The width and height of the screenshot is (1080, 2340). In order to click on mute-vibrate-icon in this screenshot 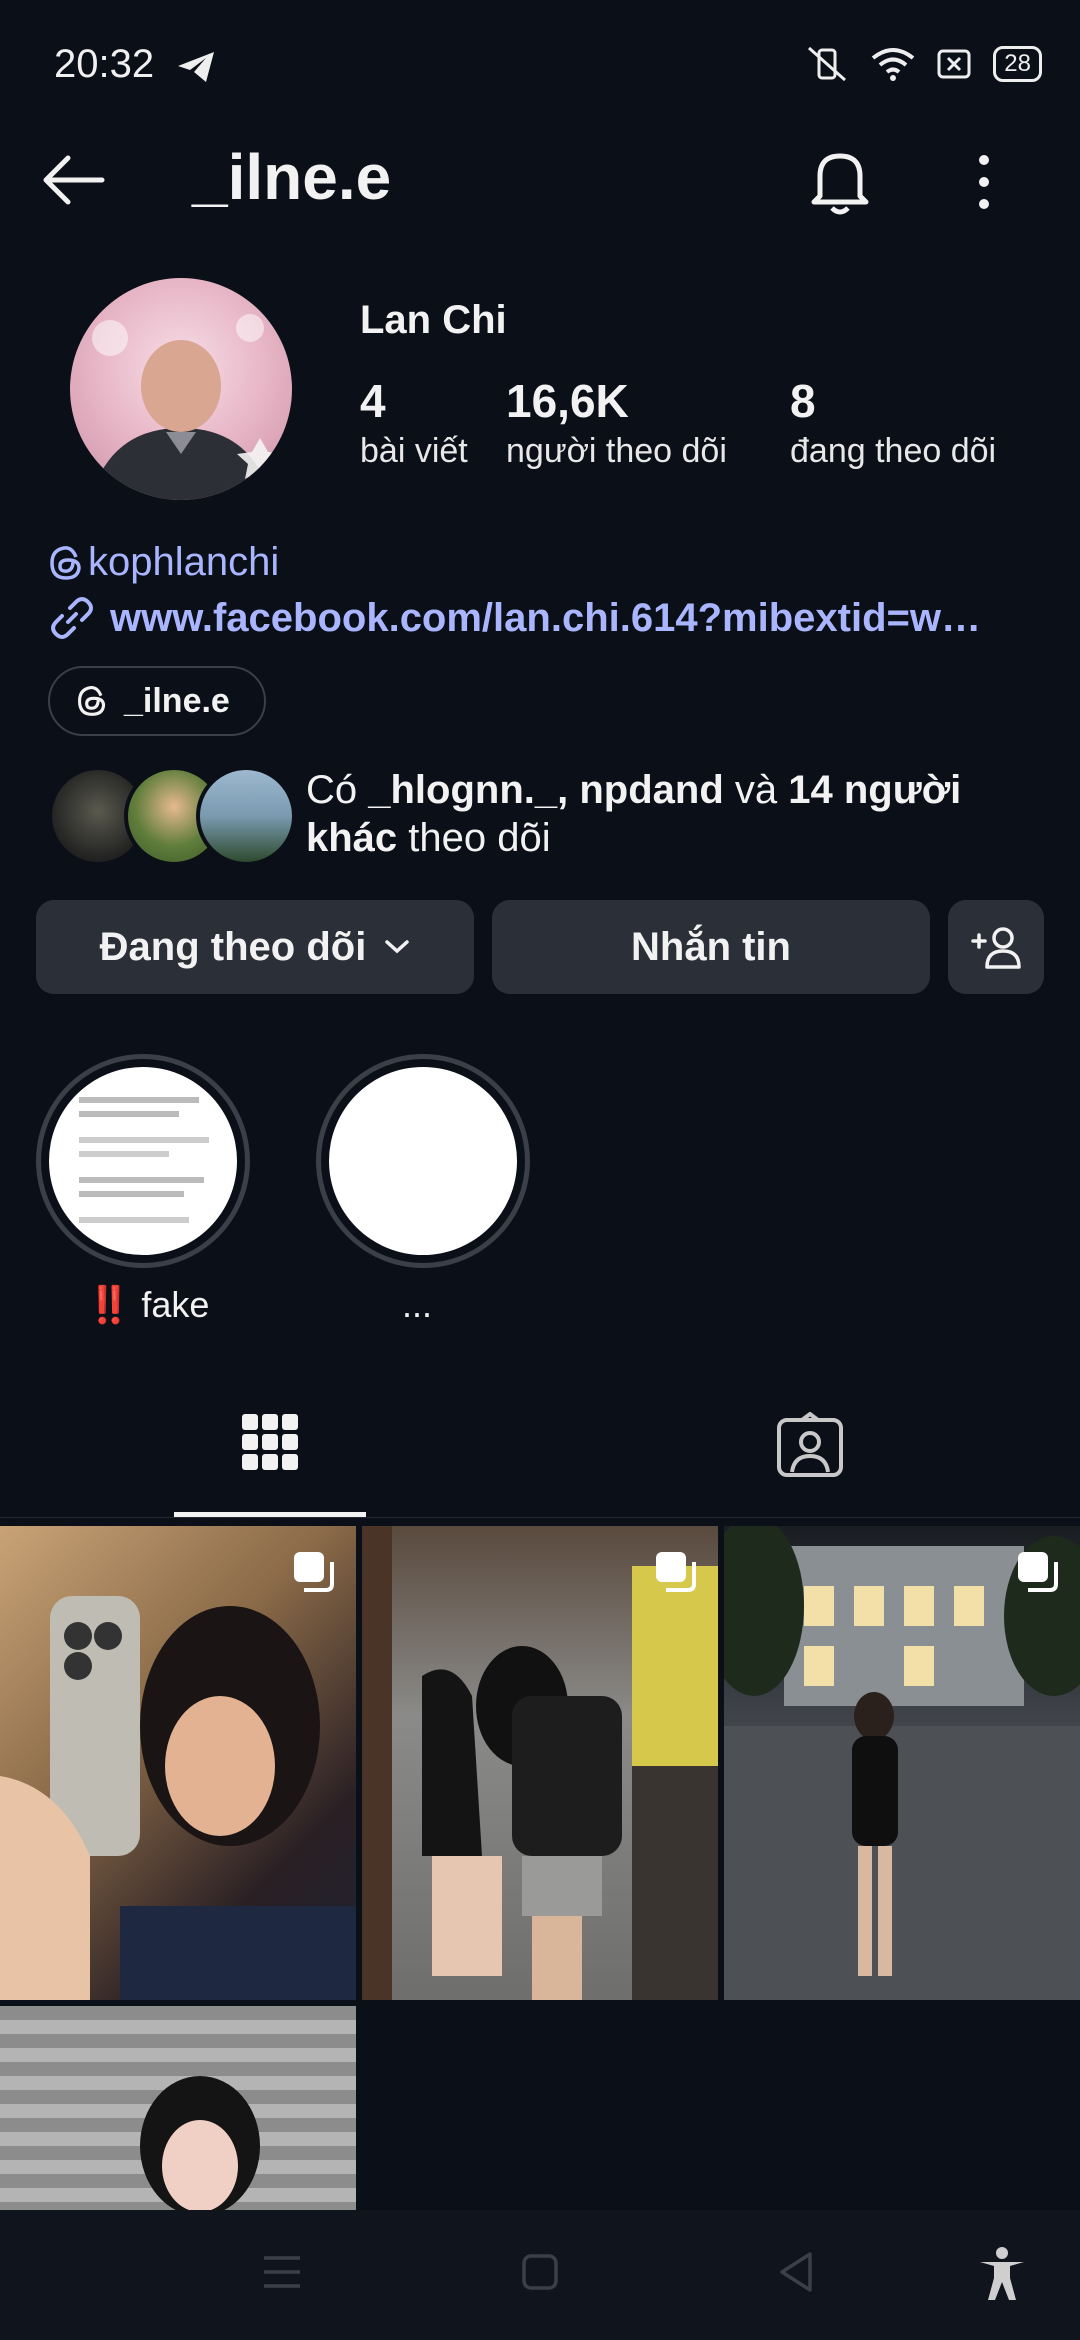, I will do `click(827, 64)`.